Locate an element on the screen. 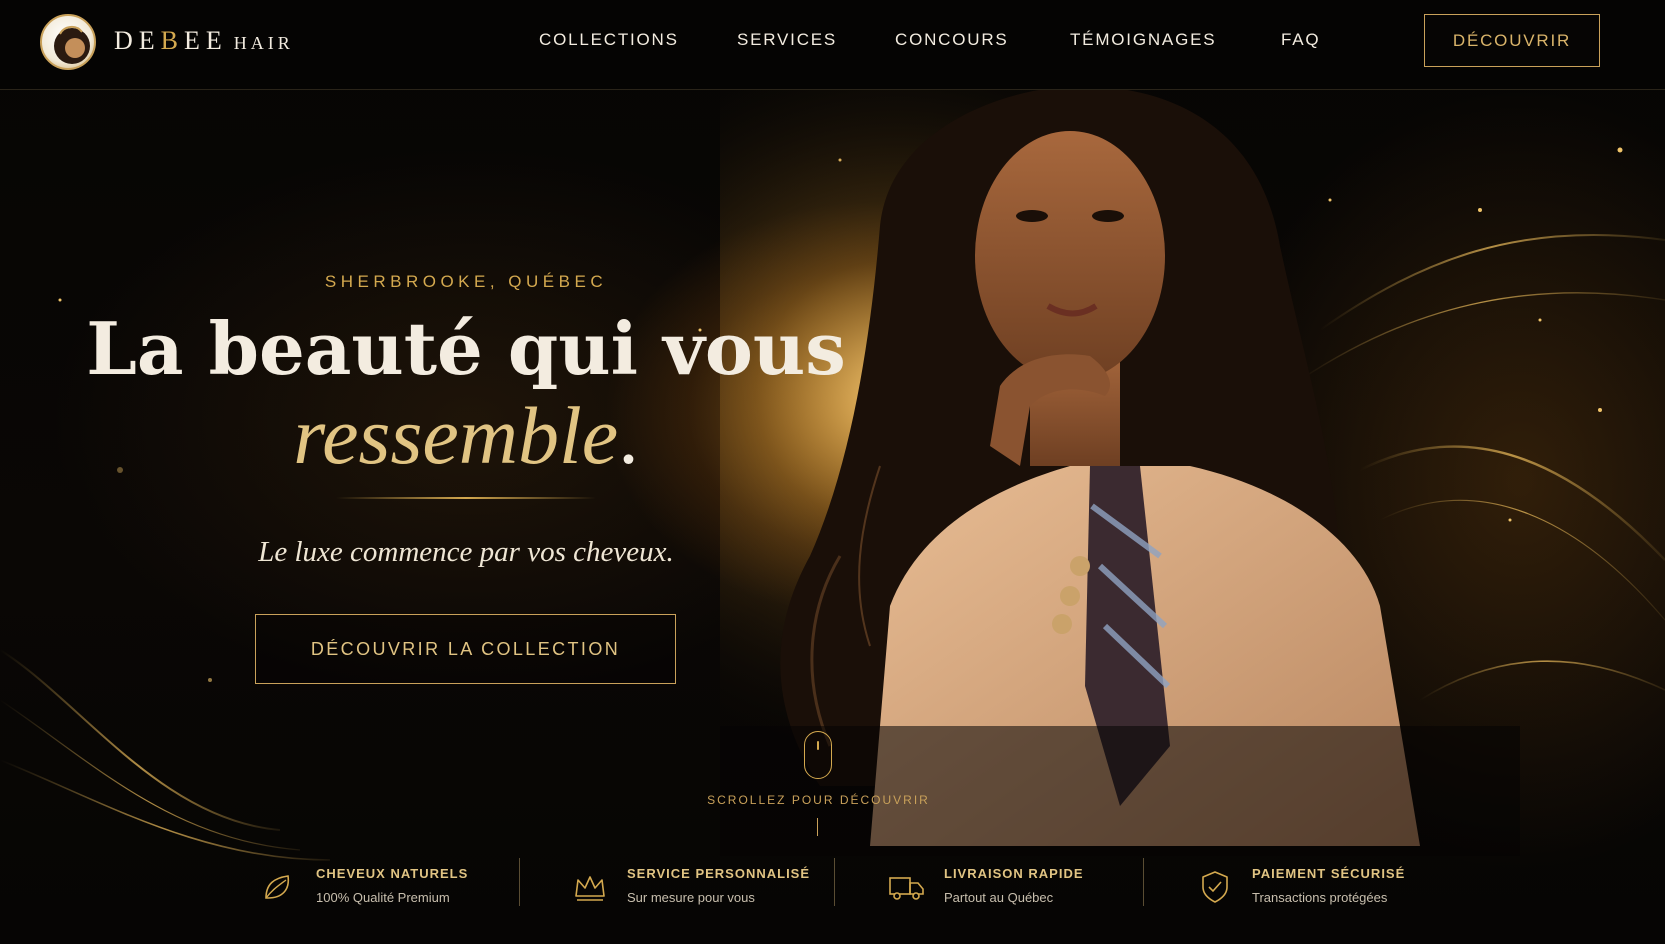  hero-divider is located at coordinates (466, 498).